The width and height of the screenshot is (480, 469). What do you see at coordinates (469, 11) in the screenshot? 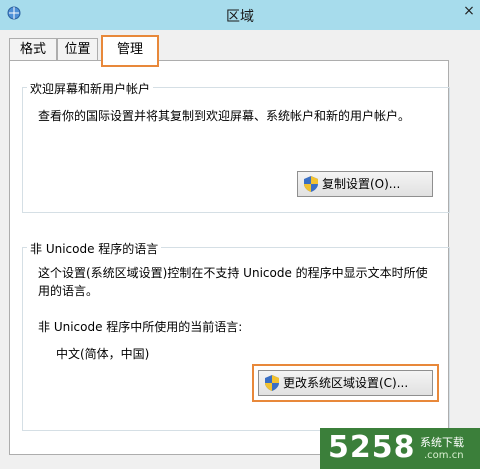
I see `close-button: ×` at bounding box center [469, 11].